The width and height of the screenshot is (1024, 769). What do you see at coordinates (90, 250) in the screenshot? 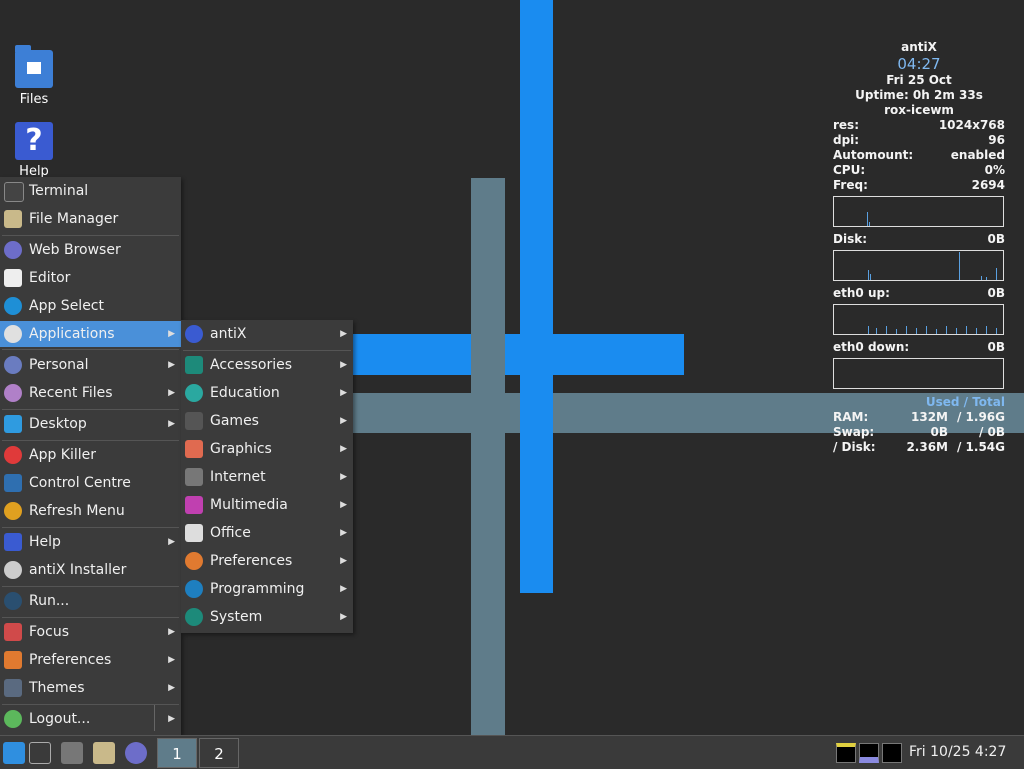
I see `menu-item-web-browser: Web Browser` at bounding box center [90, 250].